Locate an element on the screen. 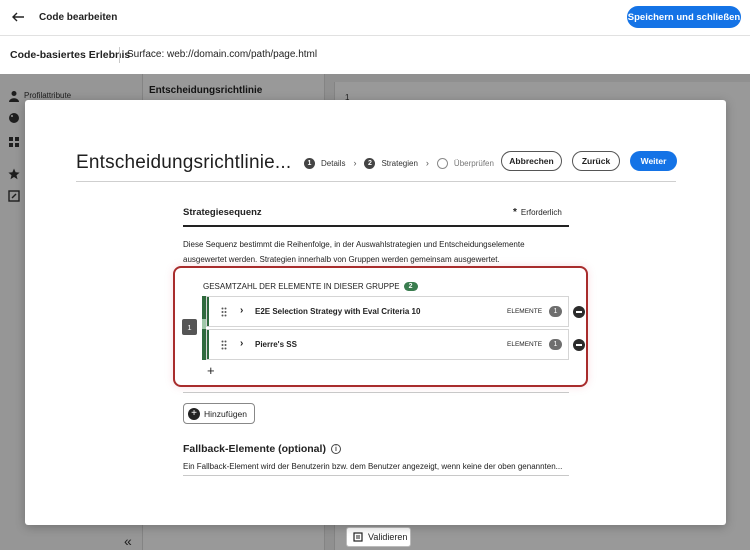 The height and width of the screenshot is (550, 750). fallback-rule is located at coordinates (376, 475).